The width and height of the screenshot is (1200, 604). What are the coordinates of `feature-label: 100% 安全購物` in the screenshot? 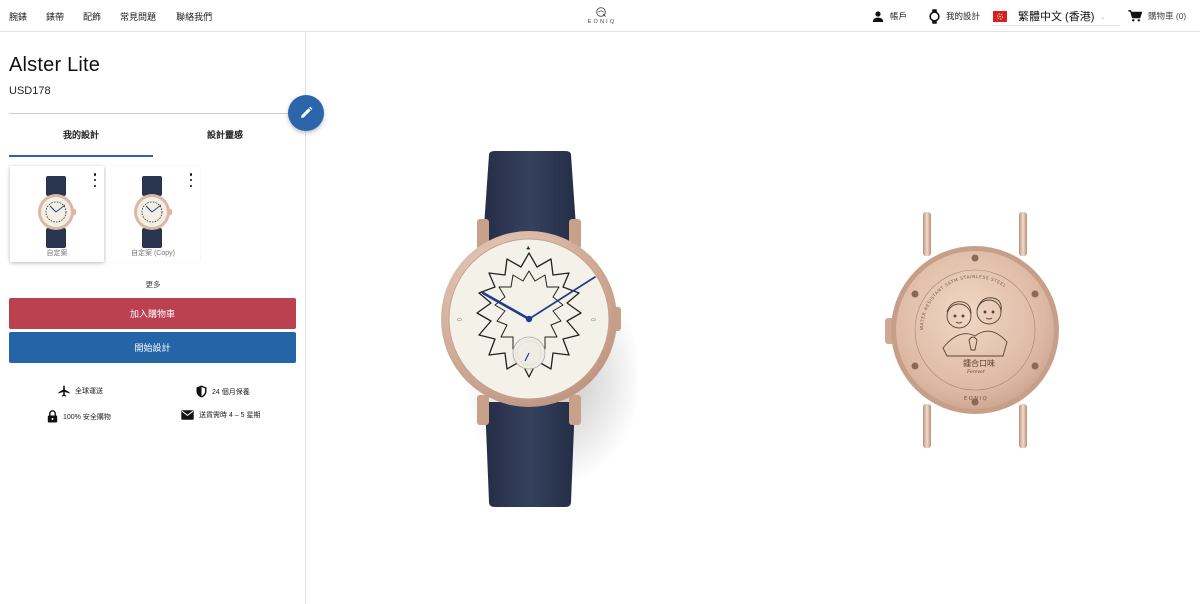 It's located at (87, 417).